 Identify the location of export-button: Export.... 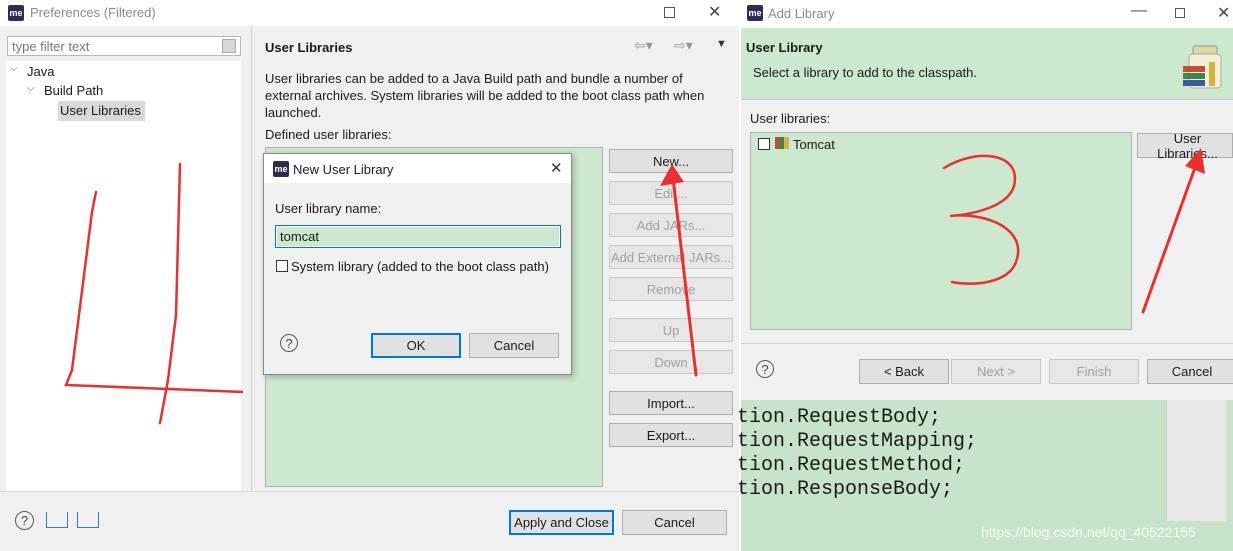
(671, 435).